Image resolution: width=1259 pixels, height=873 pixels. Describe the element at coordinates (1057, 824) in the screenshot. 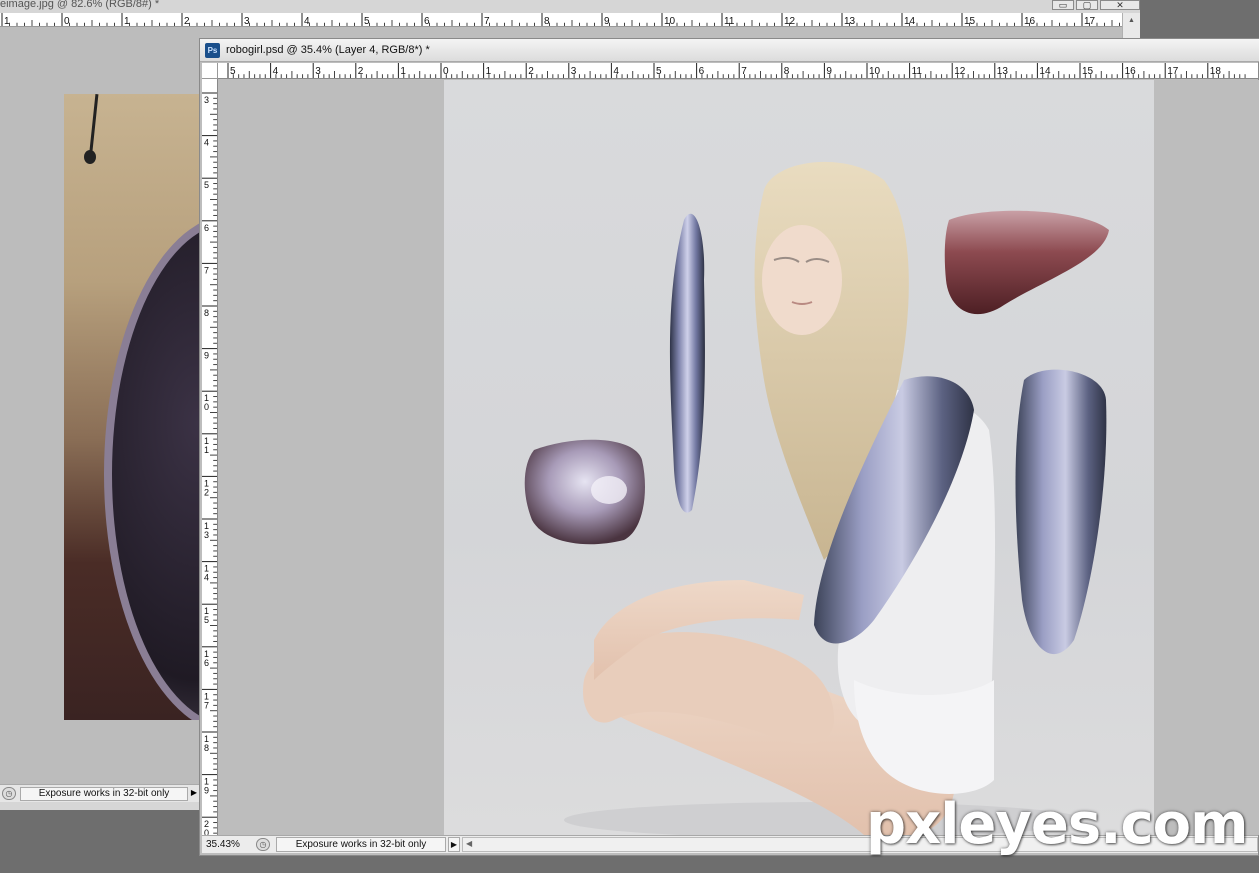

I see `watermark-logo: pxleyes.com` at that location.